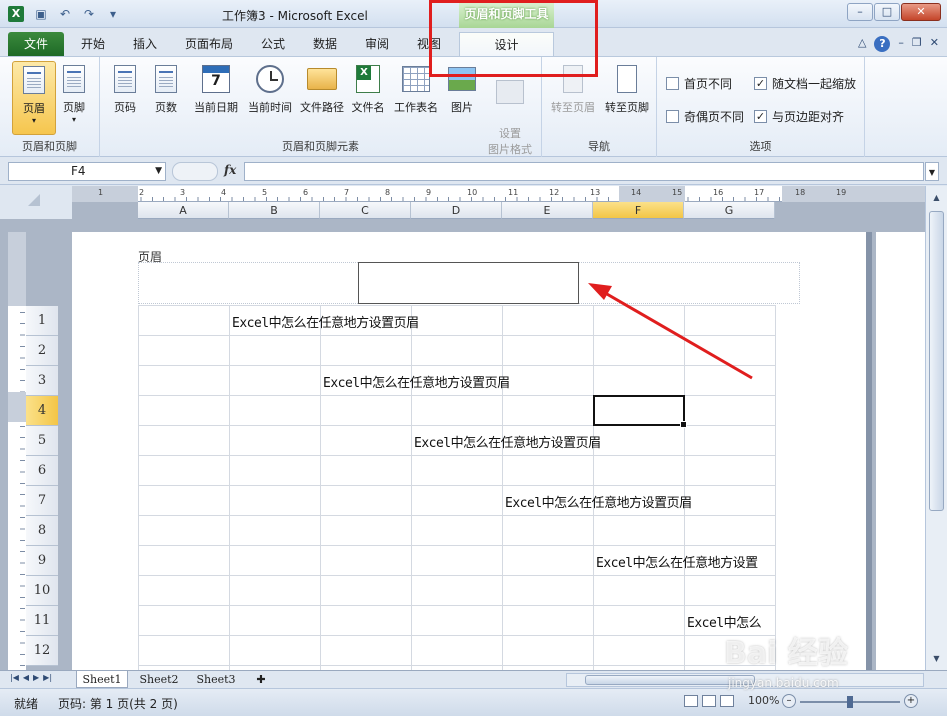 The image size is (947, 716). I want to click on row-header-5: 5, so click(42, 441).